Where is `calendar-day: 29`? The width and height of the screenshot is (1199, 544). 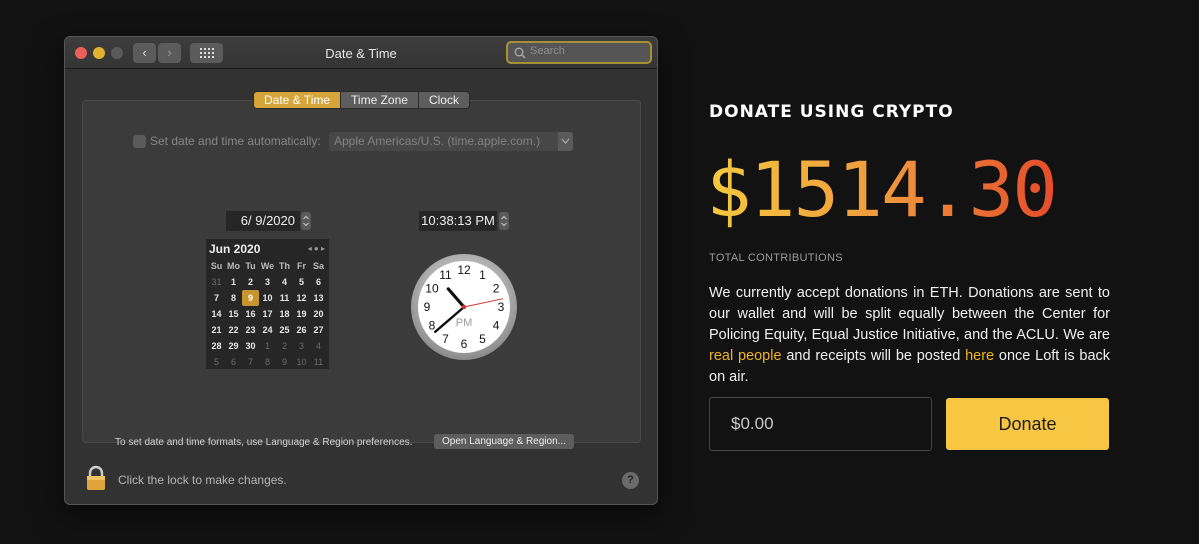
calendar-day: 29 is located at coordinates (233, 346).